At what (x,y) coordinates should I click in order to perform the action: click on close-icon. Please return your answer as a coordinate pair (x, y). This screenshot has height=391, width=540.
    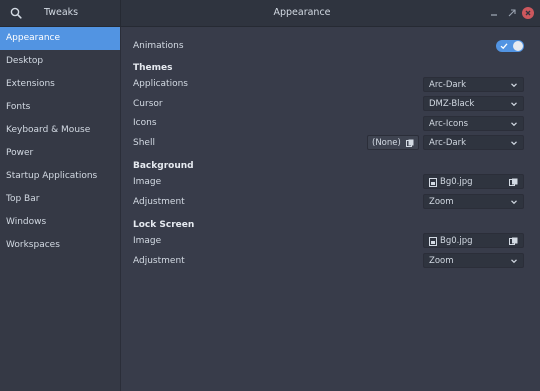
    Looking at the image, I should click on (528, 13).